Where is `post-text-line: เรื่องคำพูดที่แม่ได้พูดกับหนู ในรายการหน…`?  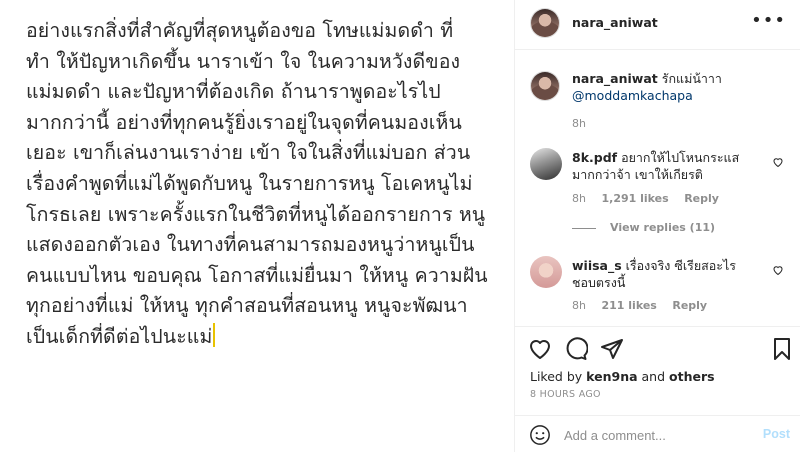
post-text-line: เรื่องคำพูดที่แม่ได้พูดกับหนู ในรายการหน… is located at coordinates (249, 183).